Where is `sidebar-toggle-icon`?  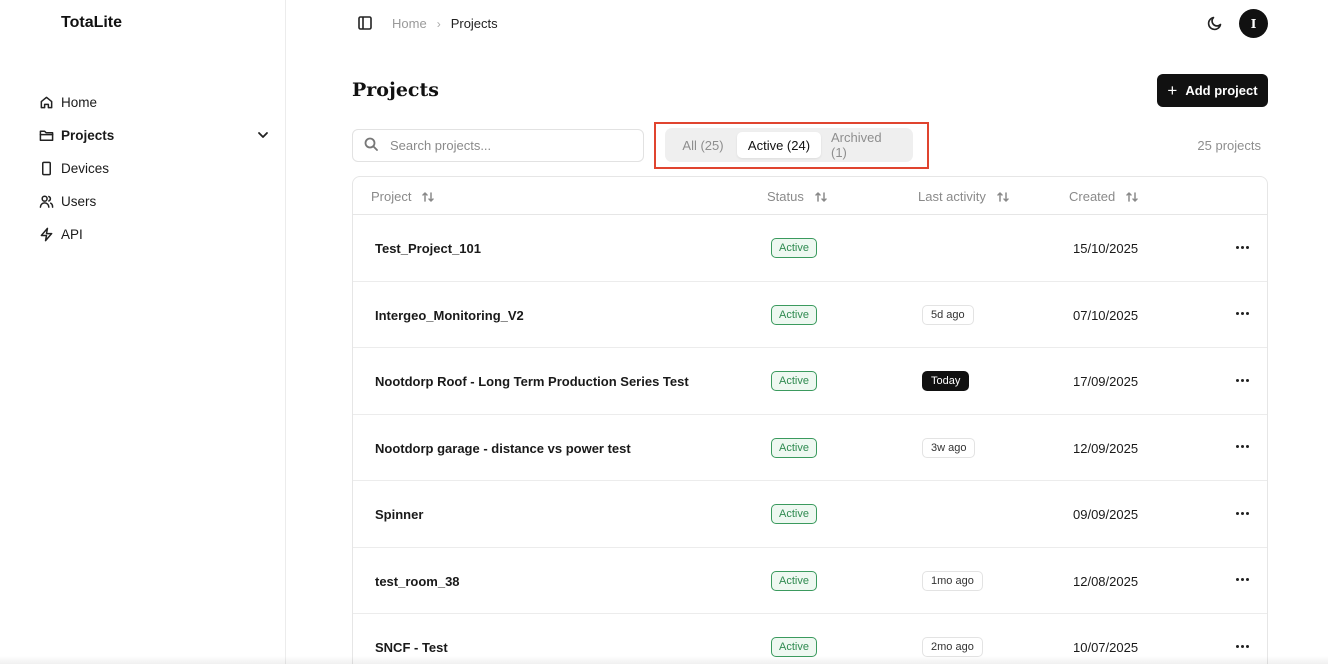 sidebar-toggle-icon is located at coordinates (365, 23).